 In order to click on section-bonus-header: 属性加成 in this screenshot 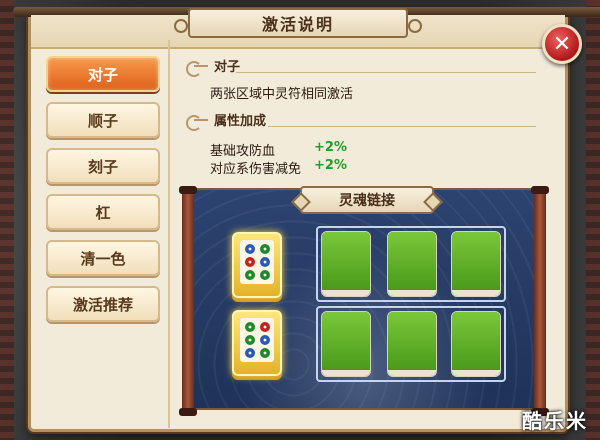, I will do `click(226, 120)`.